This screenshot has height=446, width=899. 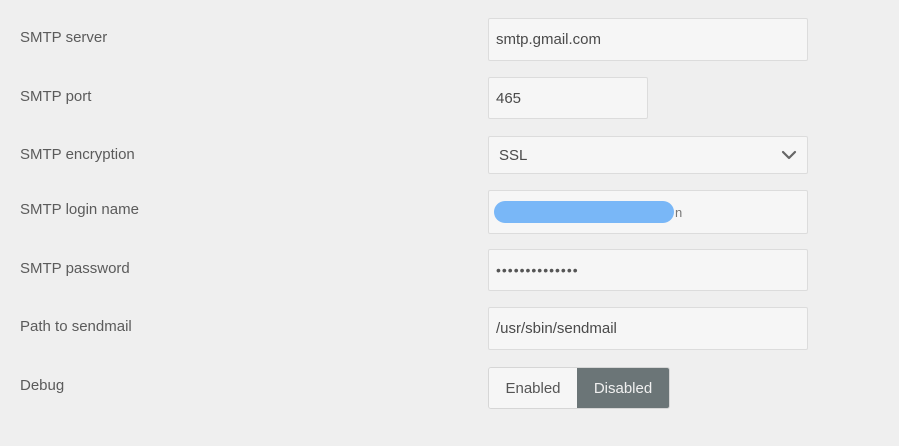 I want to click on smtp-encryption-label: SMTP encryption, so click(x=77, y=154).